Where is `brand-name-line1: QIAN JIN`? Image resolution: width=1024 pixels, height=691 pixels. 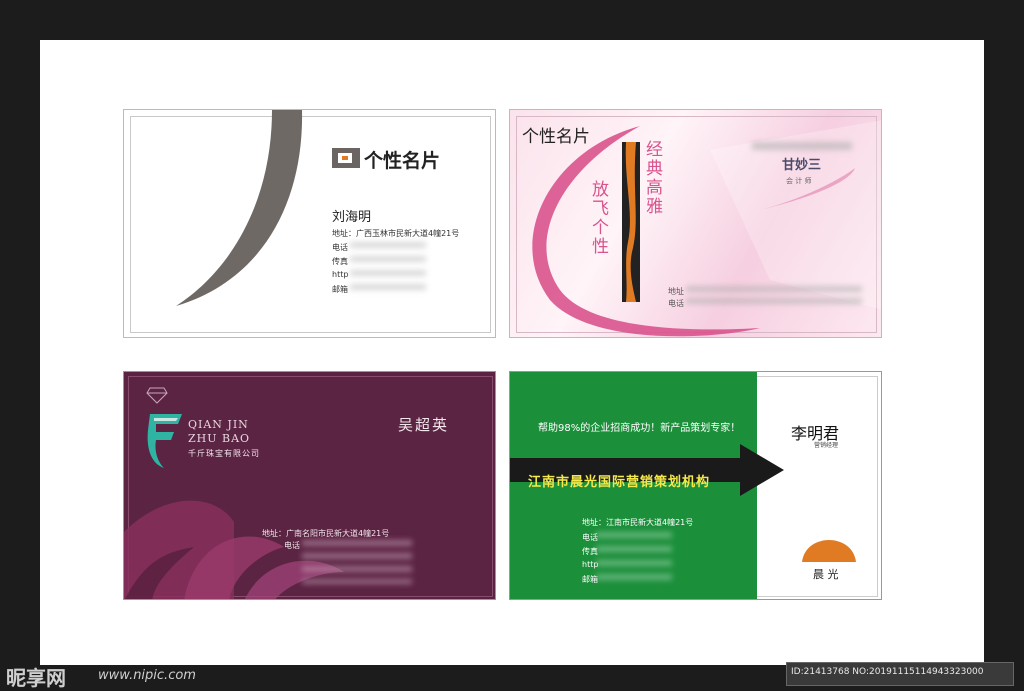
brand-name-line1: QIAN JIN is located at coordinates (218, 424).